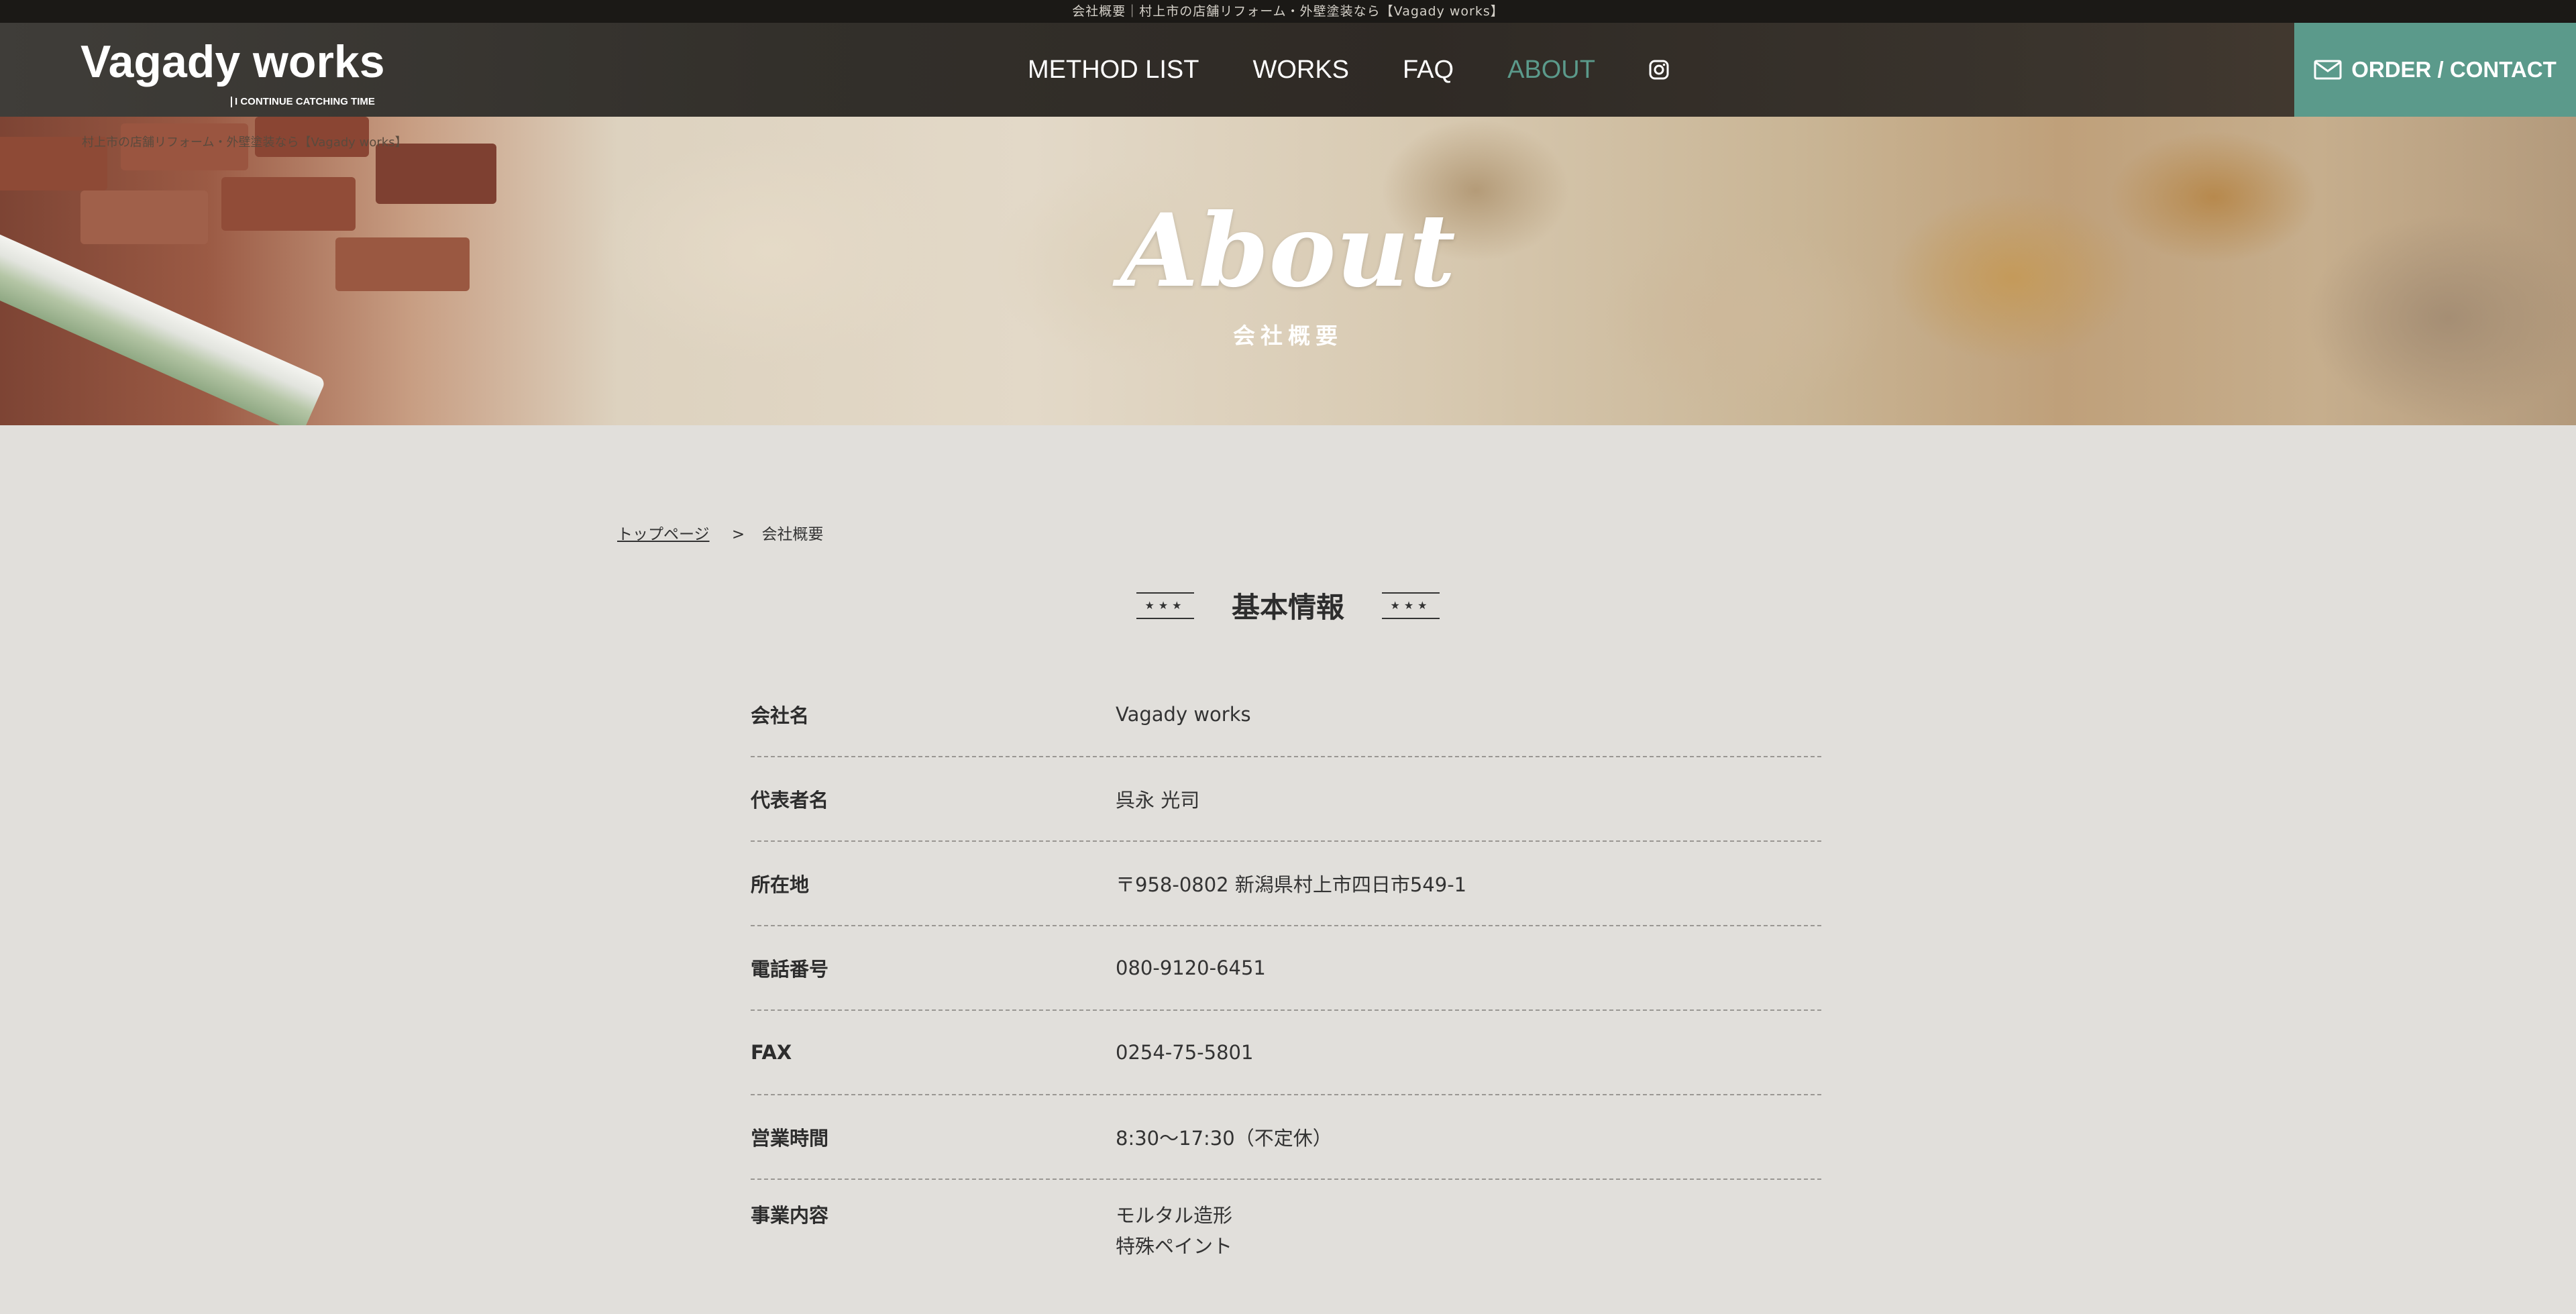 The image size is (2576, 1314). I want to click on section-heading: ★★★ 基本情報 ★★★, so click(1288, 605).